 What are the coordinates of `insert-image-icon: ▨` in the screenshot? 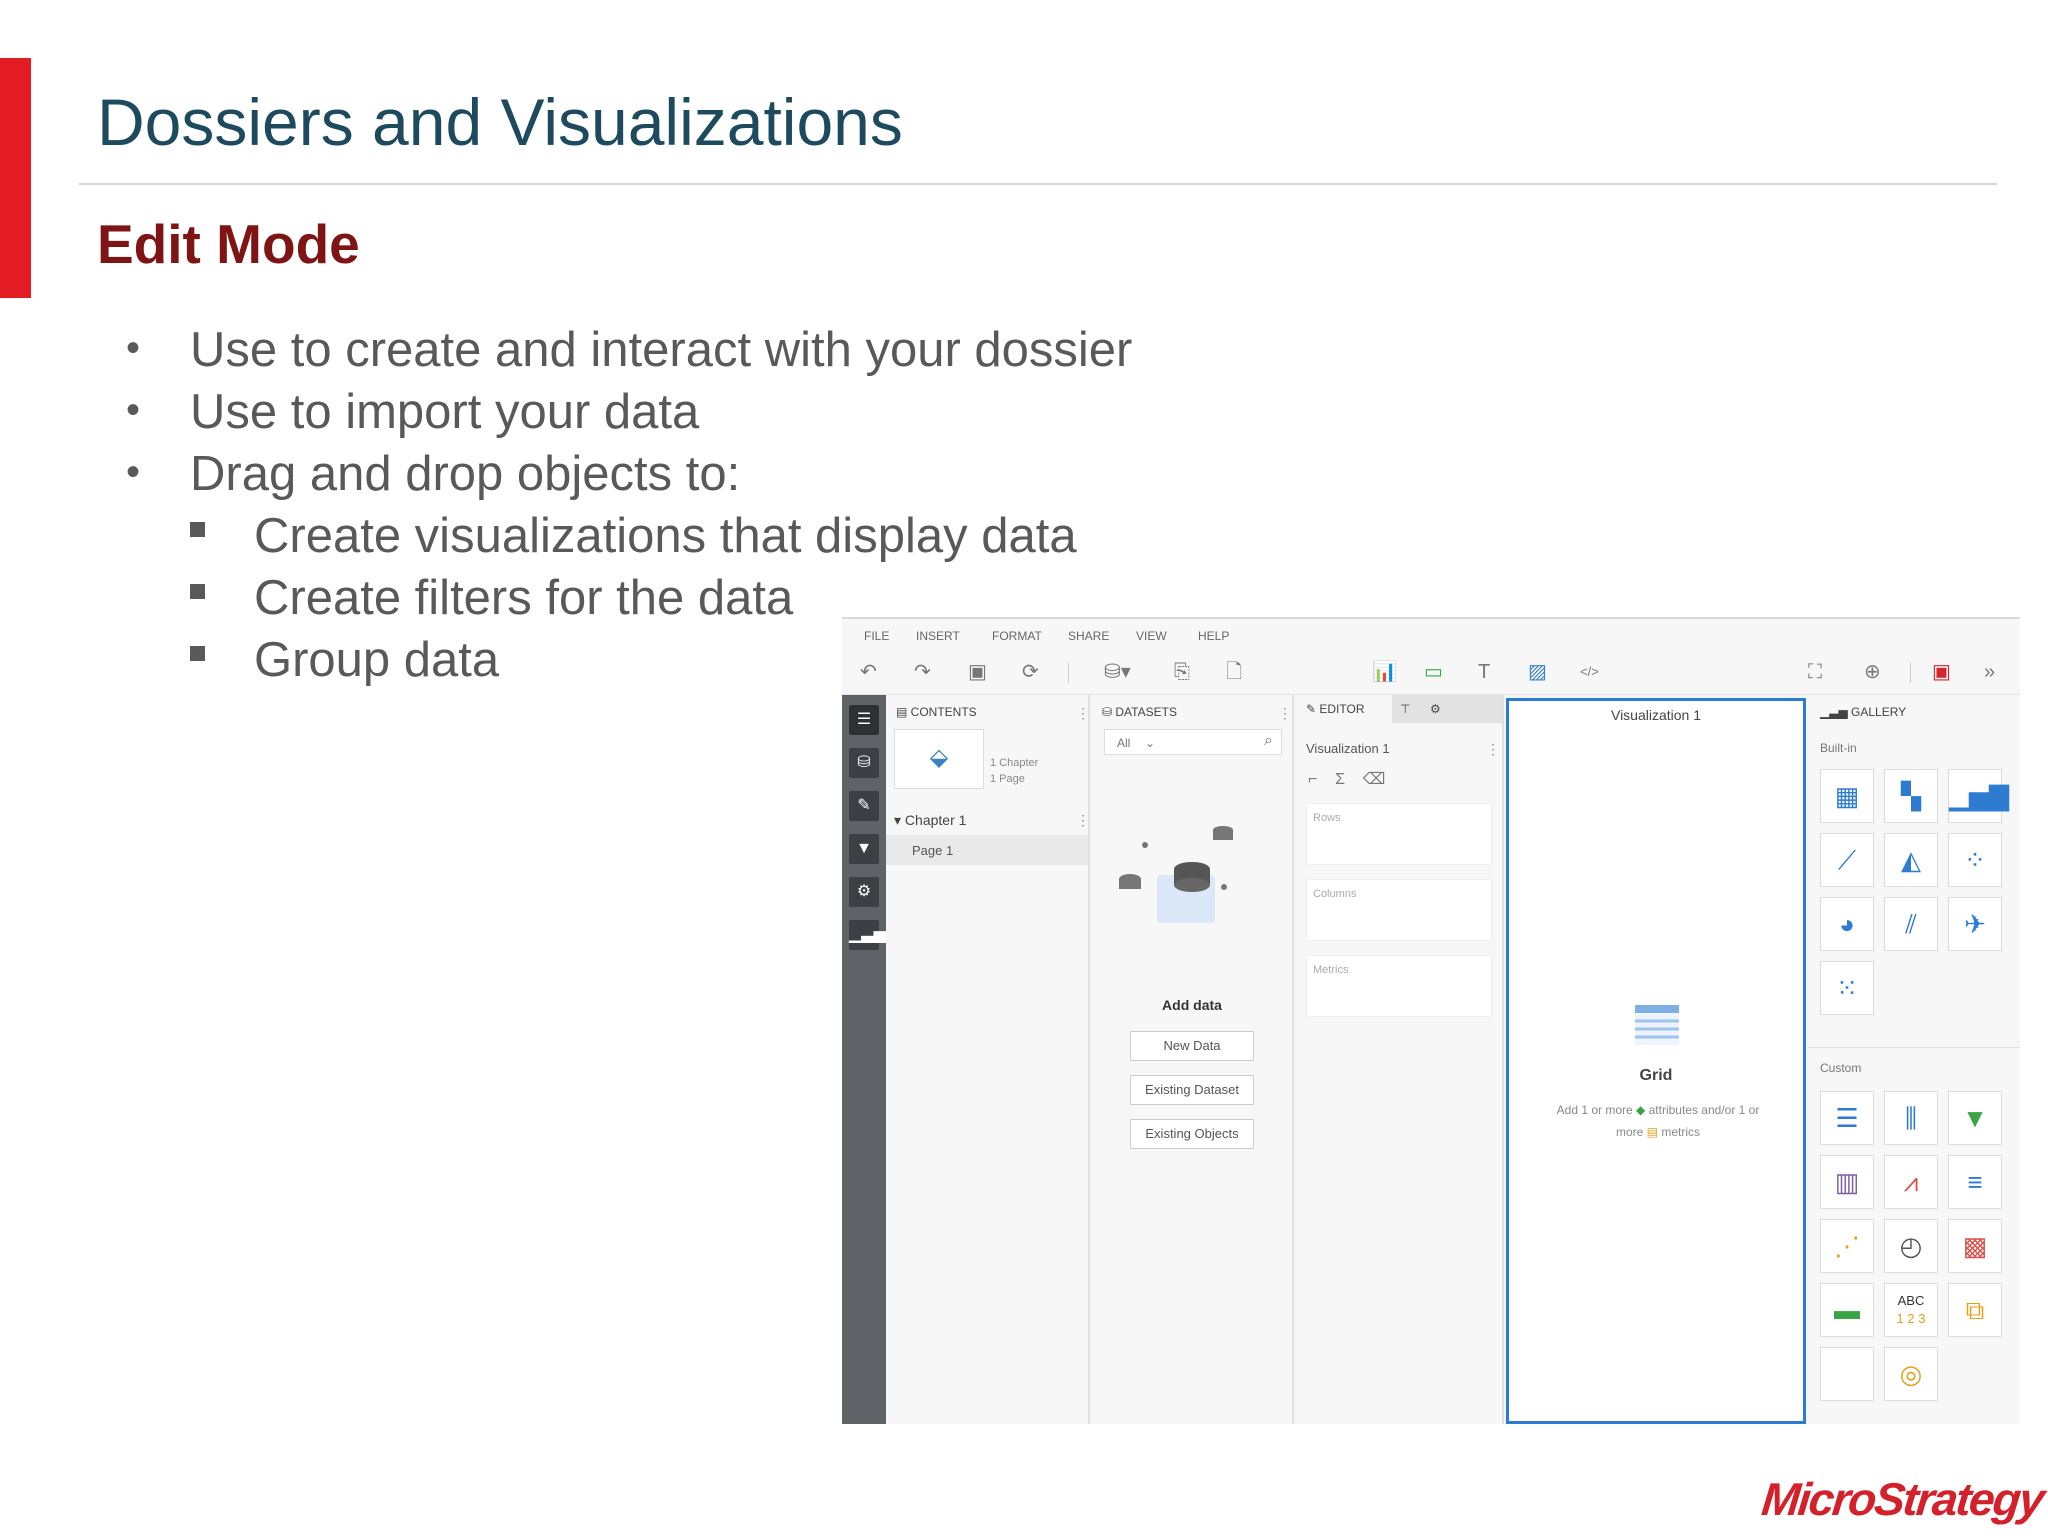 It's located at (1537, 672).